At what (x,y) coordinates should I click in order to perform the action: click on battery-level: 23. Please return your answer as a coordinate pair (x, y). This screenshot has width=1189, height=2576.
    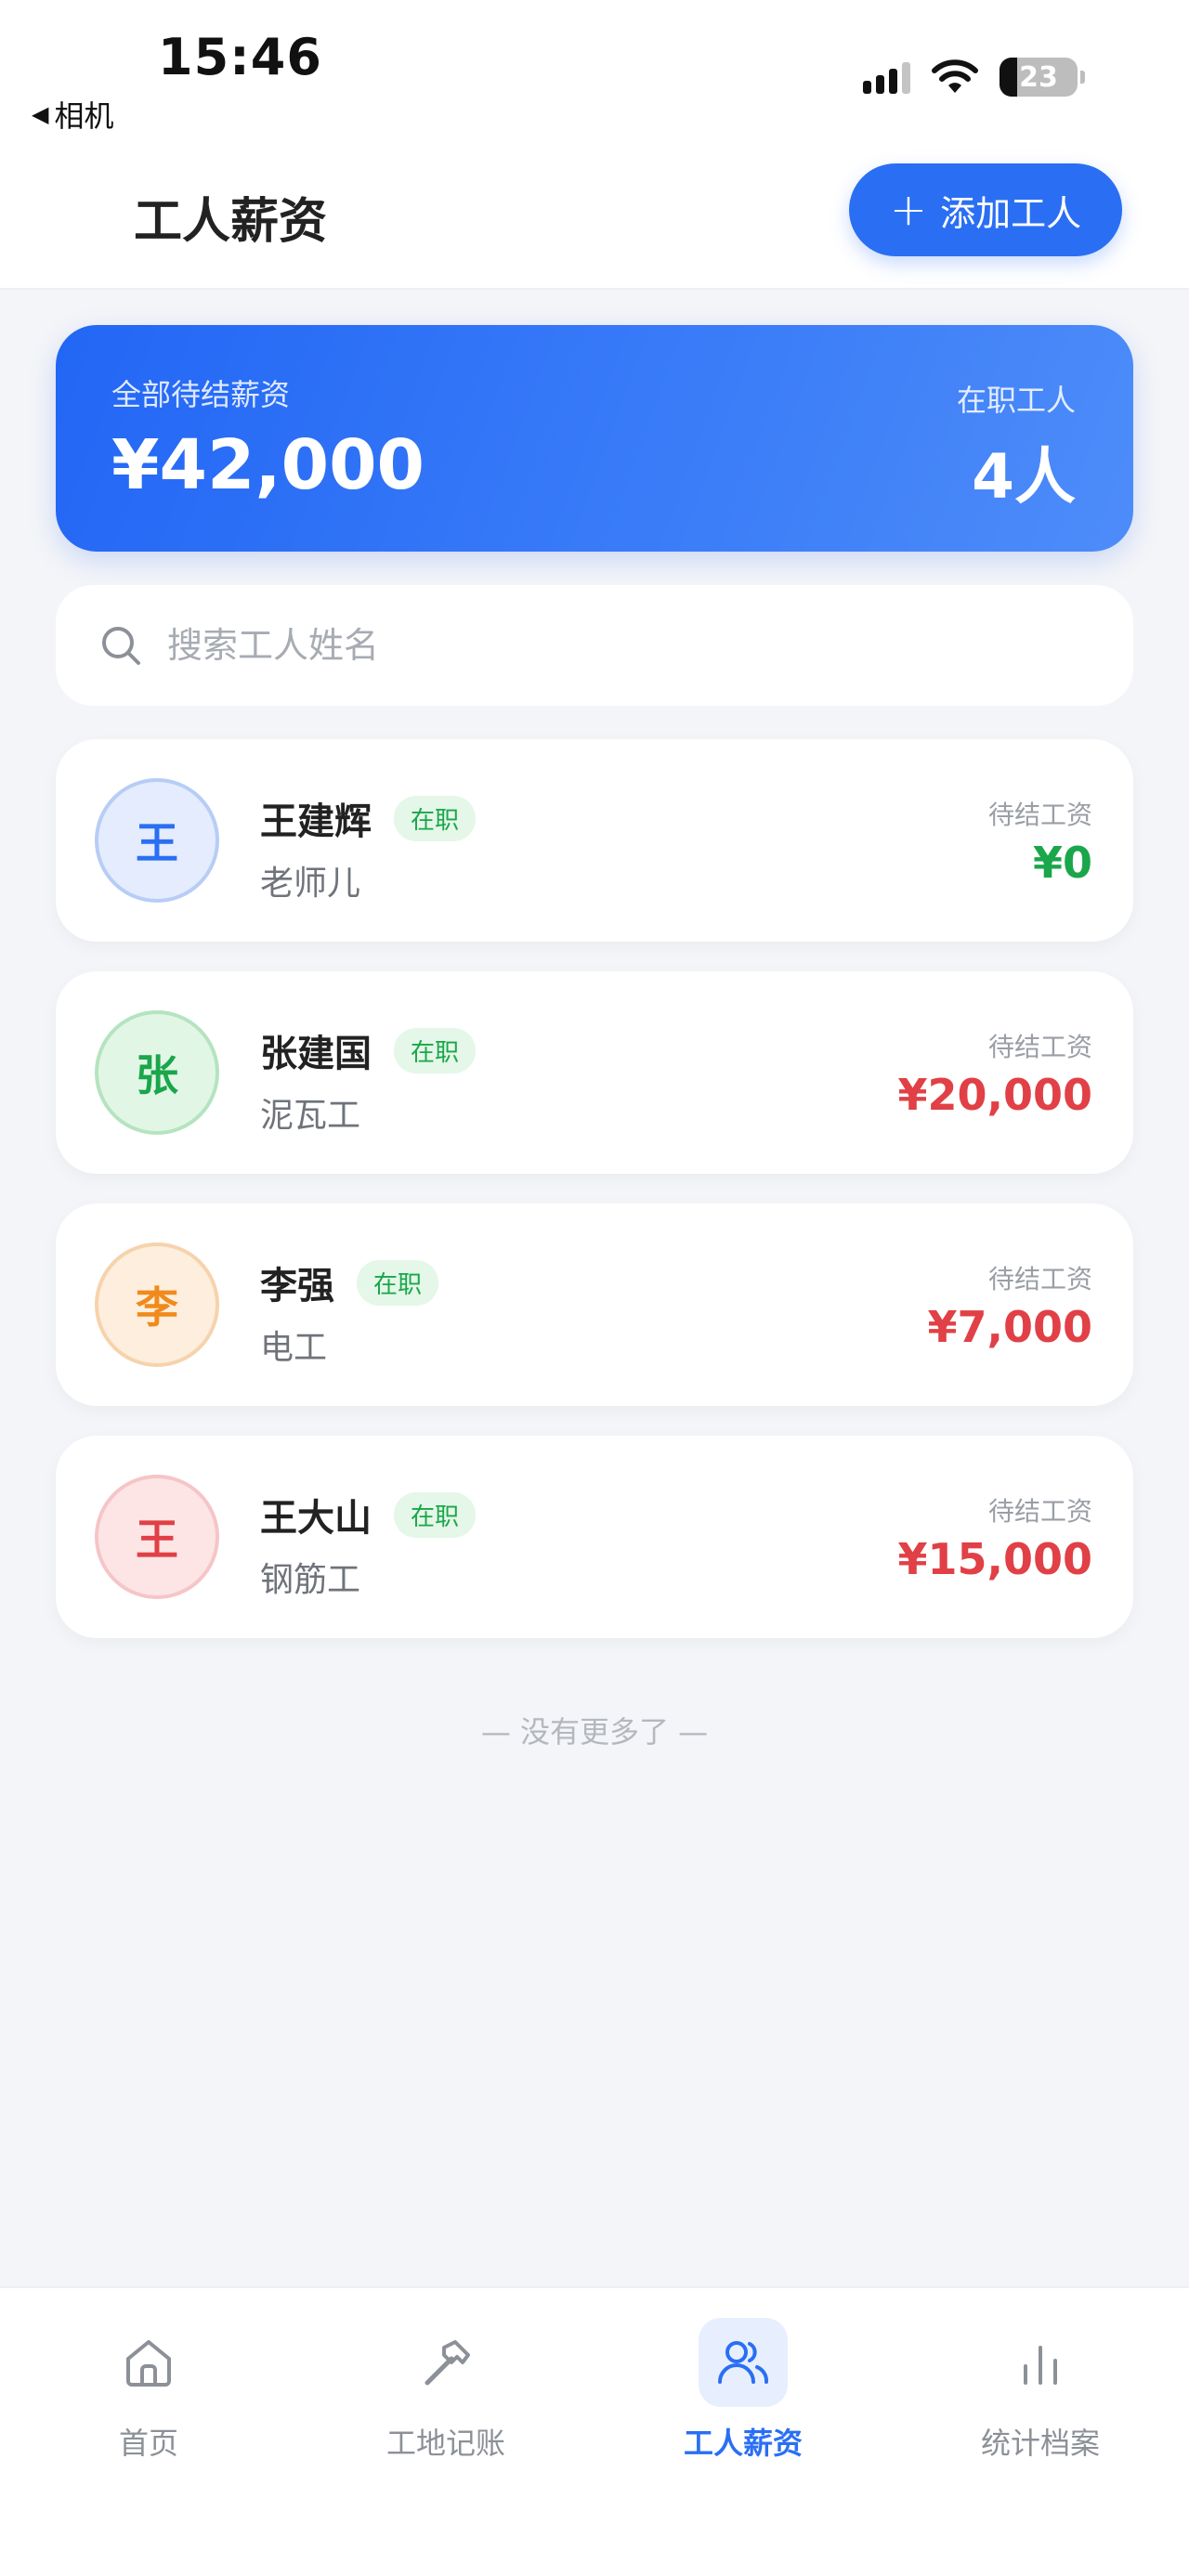
    Looking at the image, I should click on (1038, 77).